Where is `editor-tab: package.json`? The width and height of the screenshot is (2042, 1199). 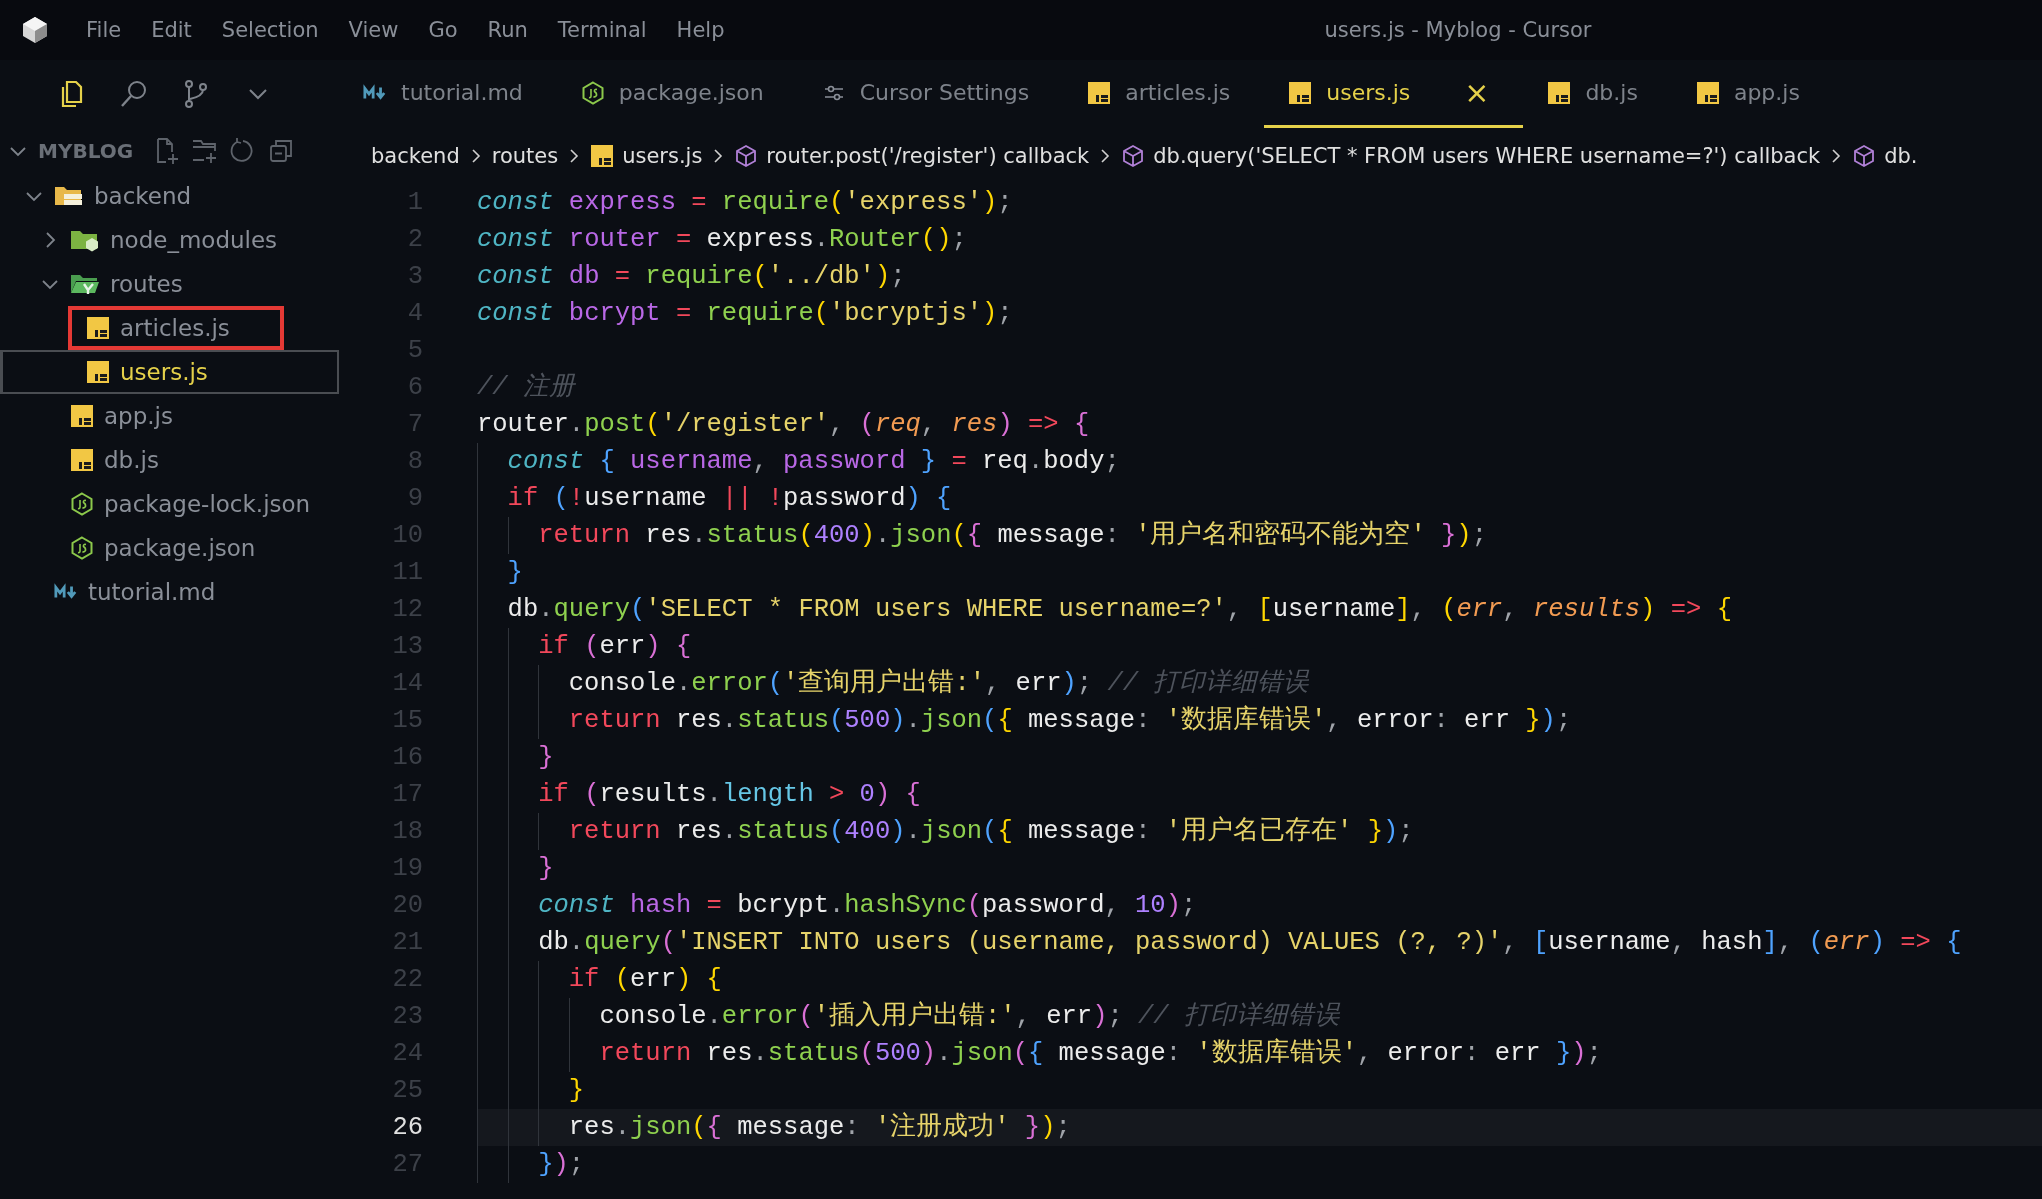 editor-tab: package.json is located at coordinates (677, 94).